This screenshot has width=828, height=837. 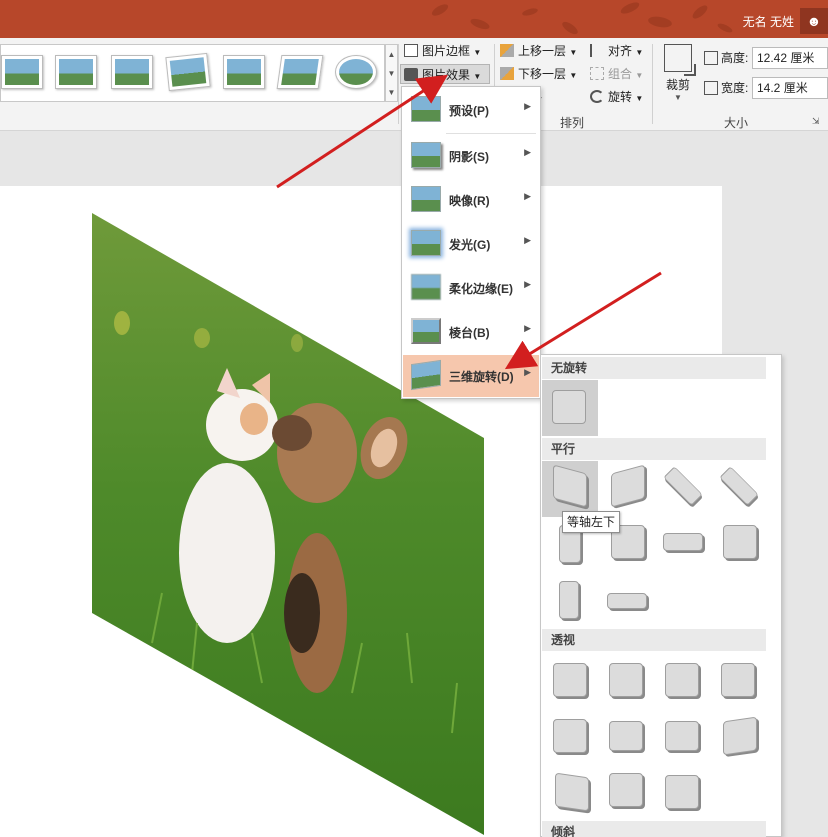 What do you see at coordinates (411, 50) in the screenshot?
I see `picture-border-icon` at bounding box center [411, 50].